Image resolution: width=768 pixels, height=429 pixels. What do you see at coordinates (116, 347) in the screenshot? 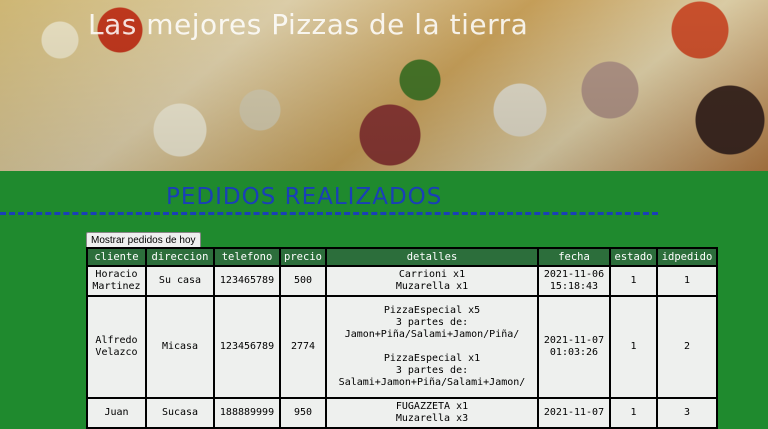
I see `cell-cliente: Alfredo Velazco` at bounding box center [116, 347].